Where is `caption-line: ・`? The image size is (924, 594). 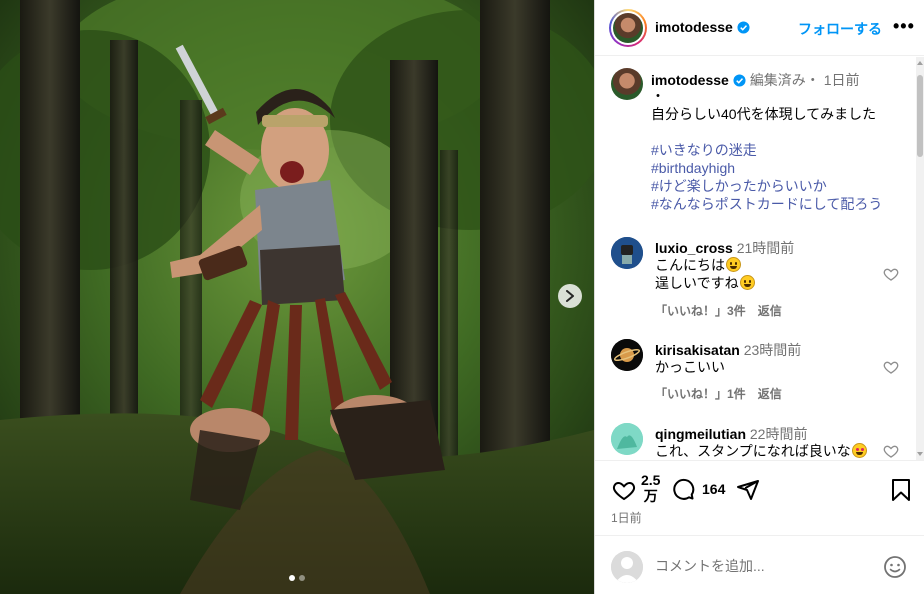 caption-line: ・ is located at coordinates (658, 96).